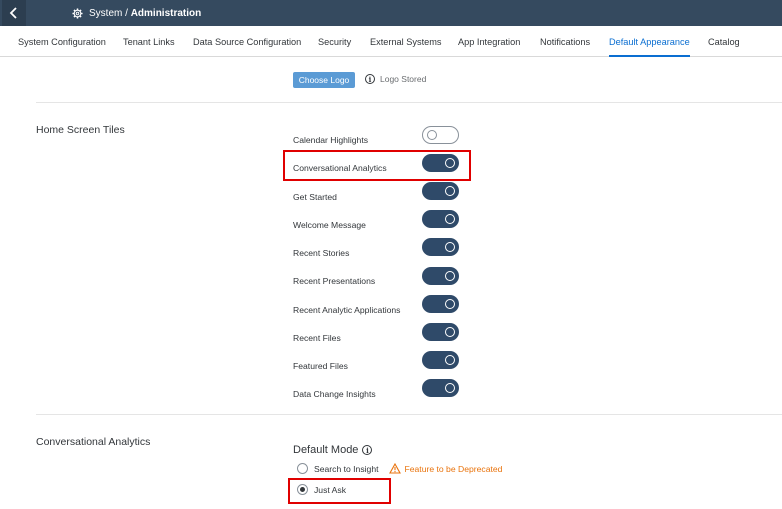  I want to click on tab-label: System Configuration, so click(62, 41).